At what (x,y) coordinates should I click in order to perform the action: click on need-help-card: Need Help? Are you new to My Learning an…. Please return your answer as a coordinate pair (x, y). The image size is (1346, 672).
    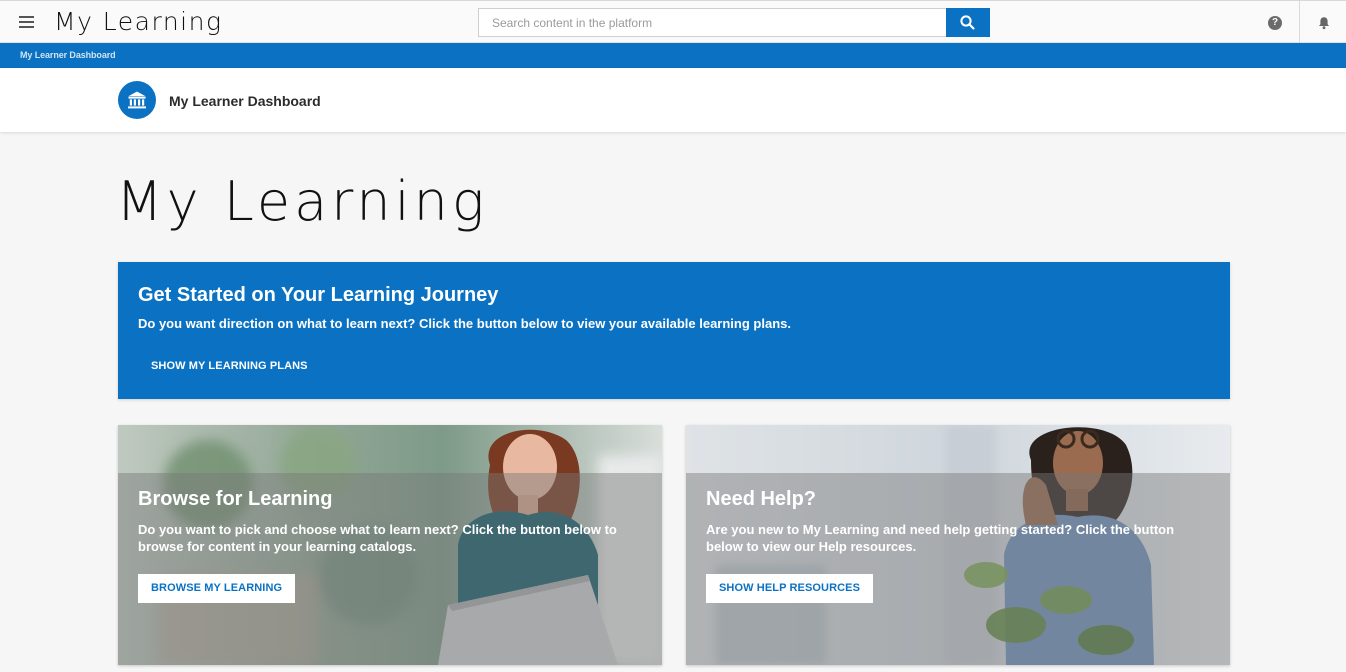
    Looking at the image, I should click on (958, 545).